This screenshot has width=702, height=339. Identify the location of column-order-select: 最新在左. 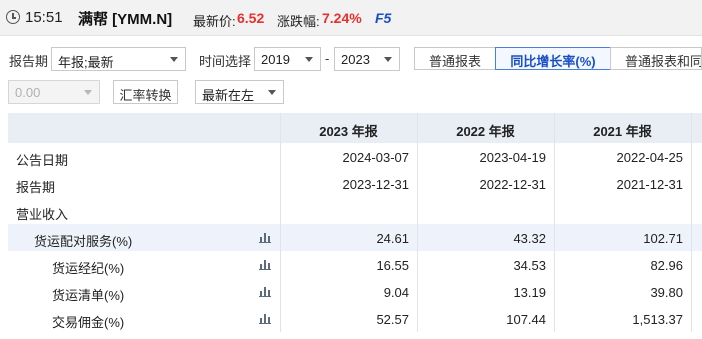
(239, 92).